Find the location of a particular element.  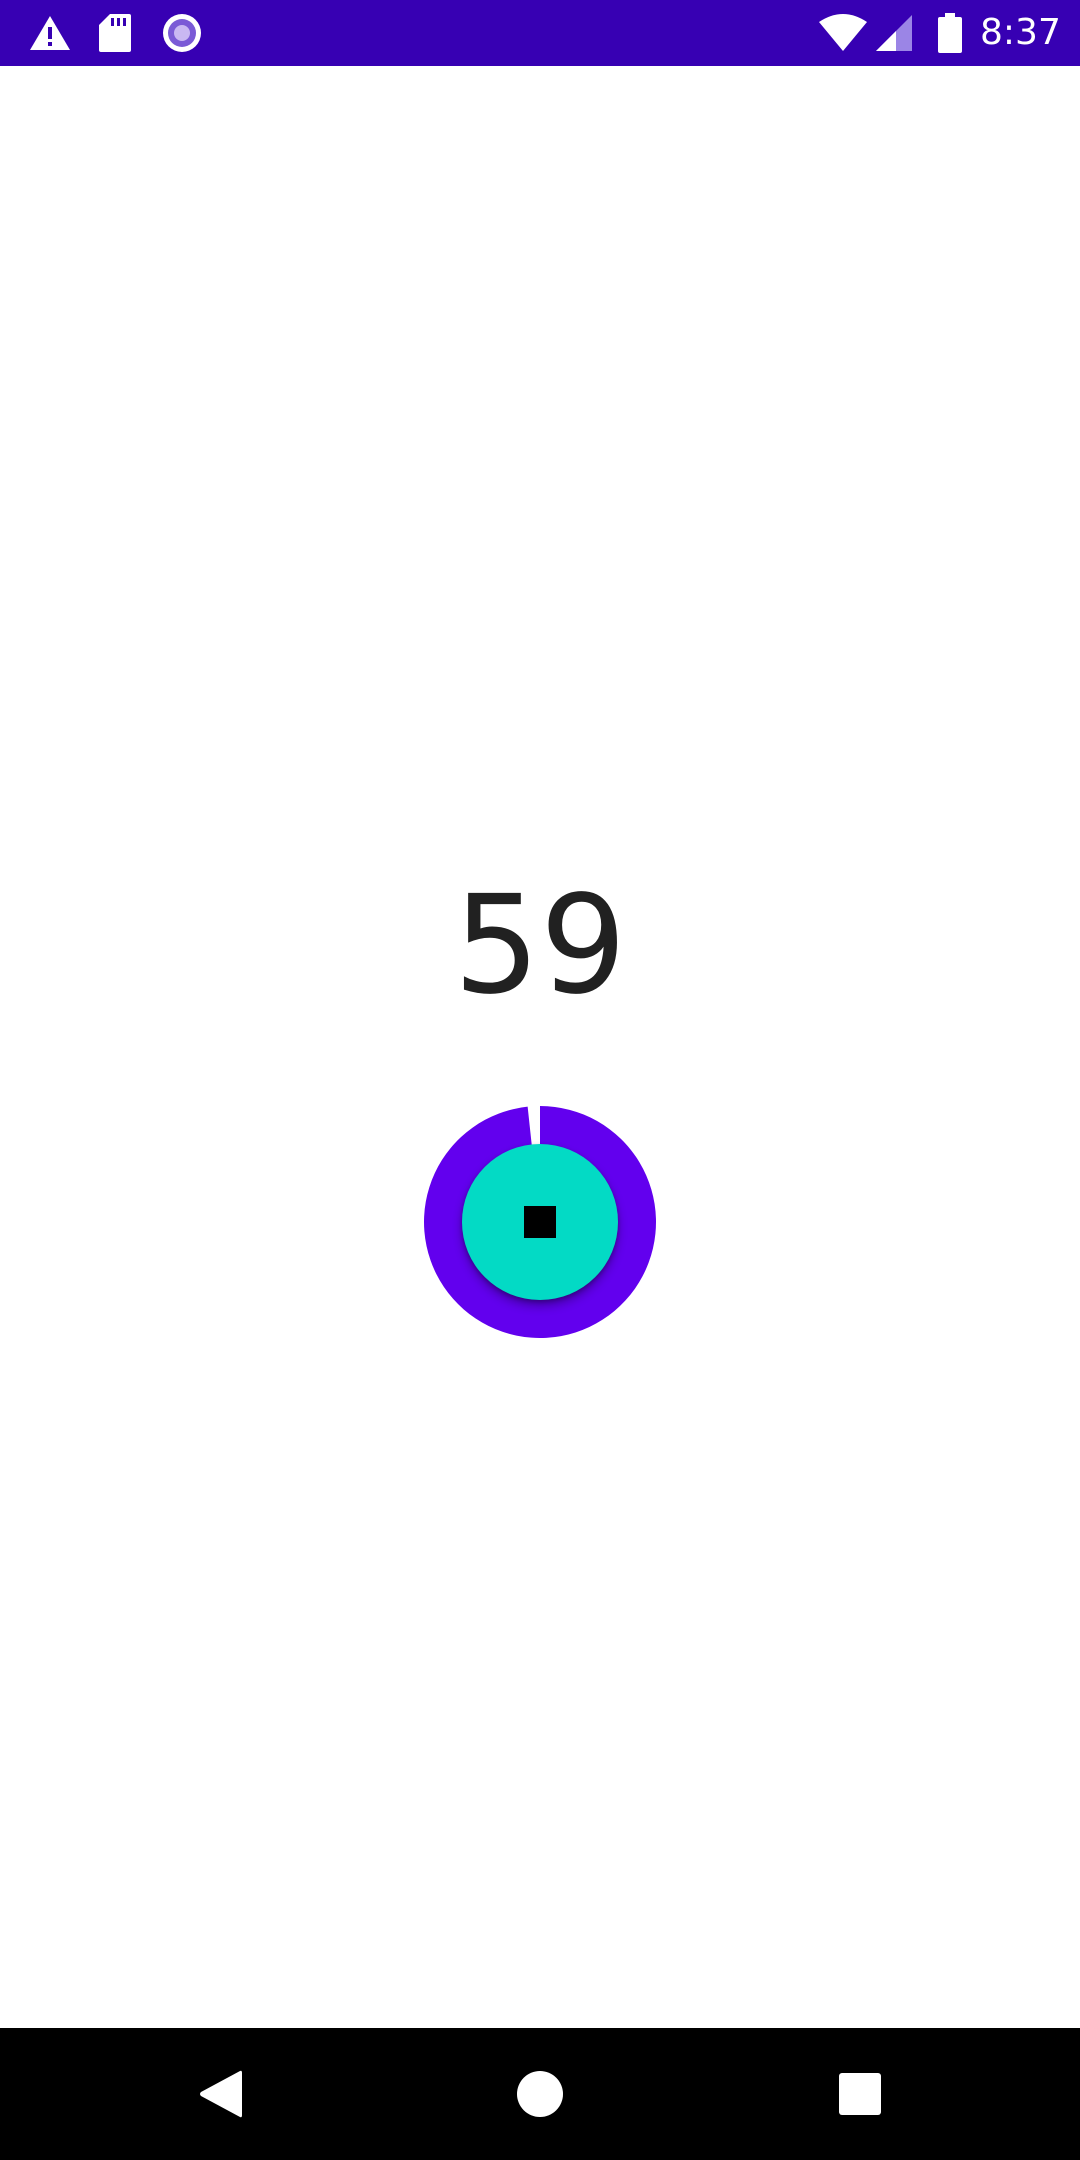

record-icon is located at coordinates (182, 33).